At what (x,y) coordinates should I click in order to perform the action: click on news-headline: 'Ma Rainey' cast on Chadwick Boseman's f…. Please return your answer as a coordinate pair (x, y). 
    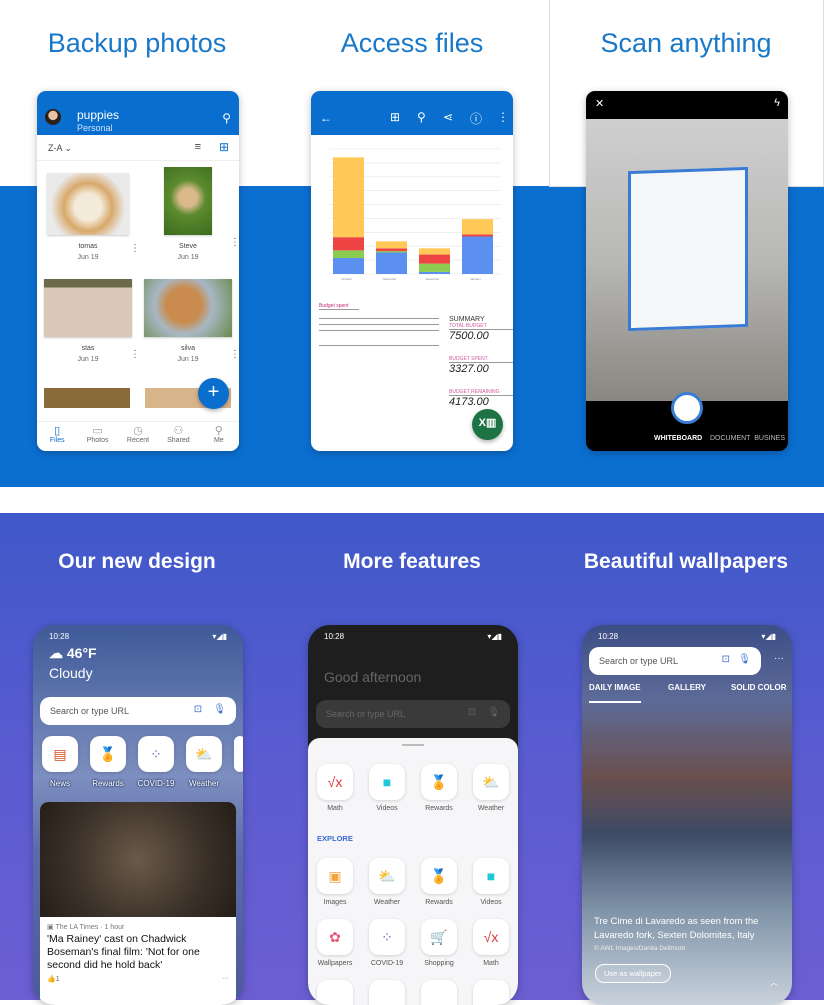
    Looking at the image, I should click on (123, 952).